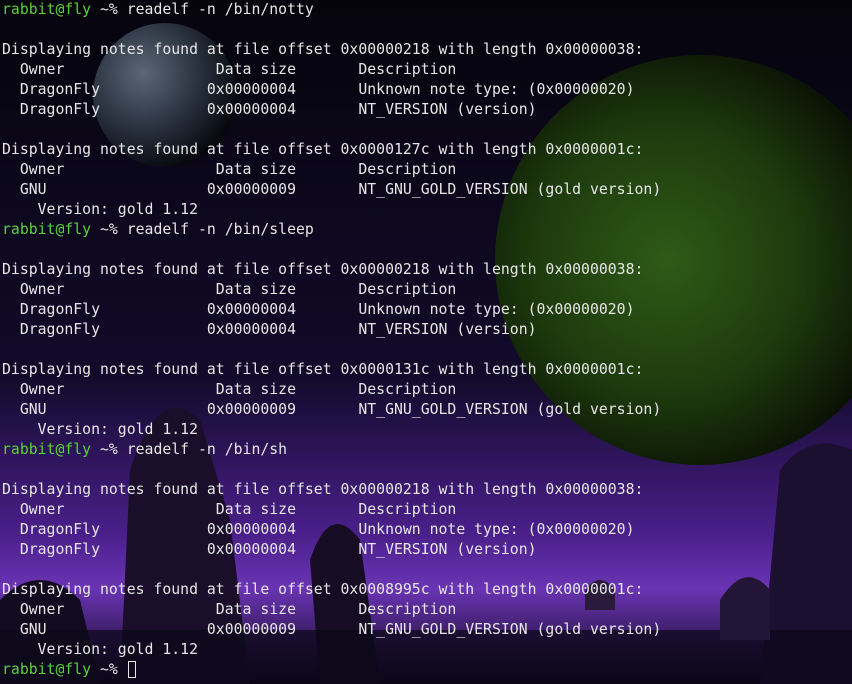 Image resolution: width=852 pixels, height=684 pixels. I want to click on shell-prompt-line: rabbit@fly ~% readelf -n /bin/sh, so click(426, 450).